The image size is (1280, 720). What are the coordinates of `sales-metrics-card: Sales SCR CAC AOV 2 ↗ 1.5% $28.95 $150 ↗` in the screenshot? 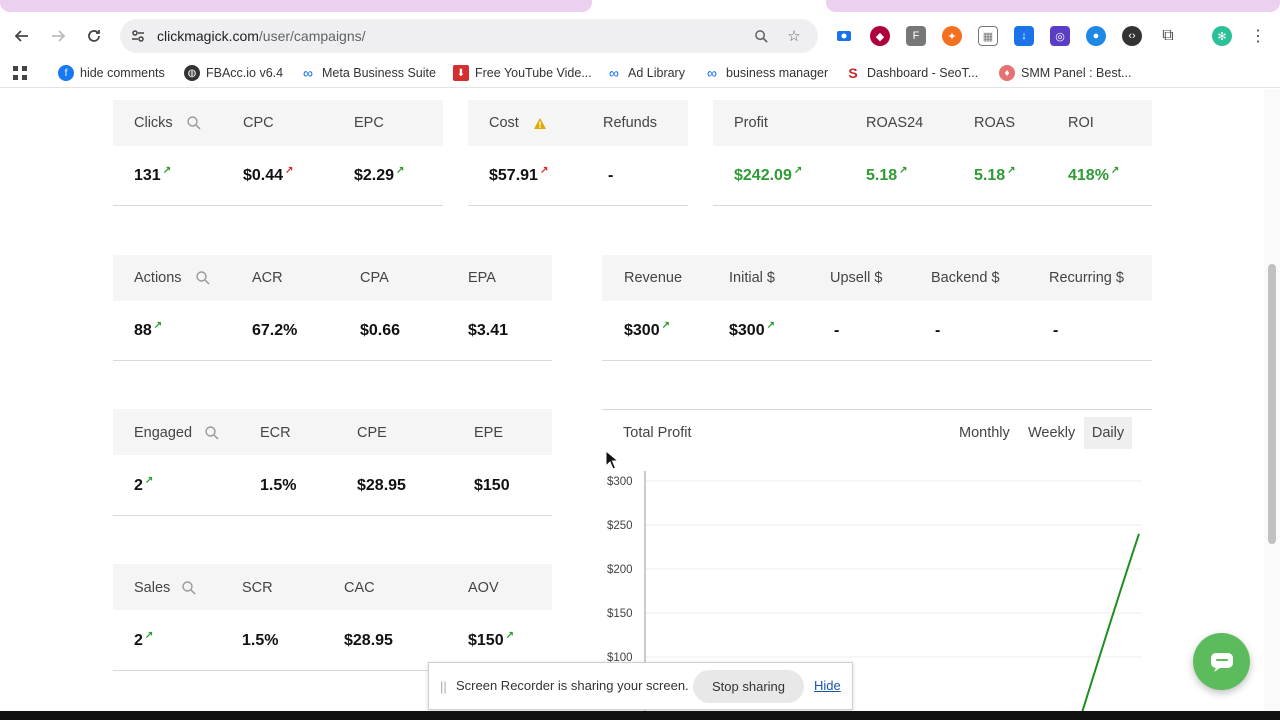 It's located at (332, 617).